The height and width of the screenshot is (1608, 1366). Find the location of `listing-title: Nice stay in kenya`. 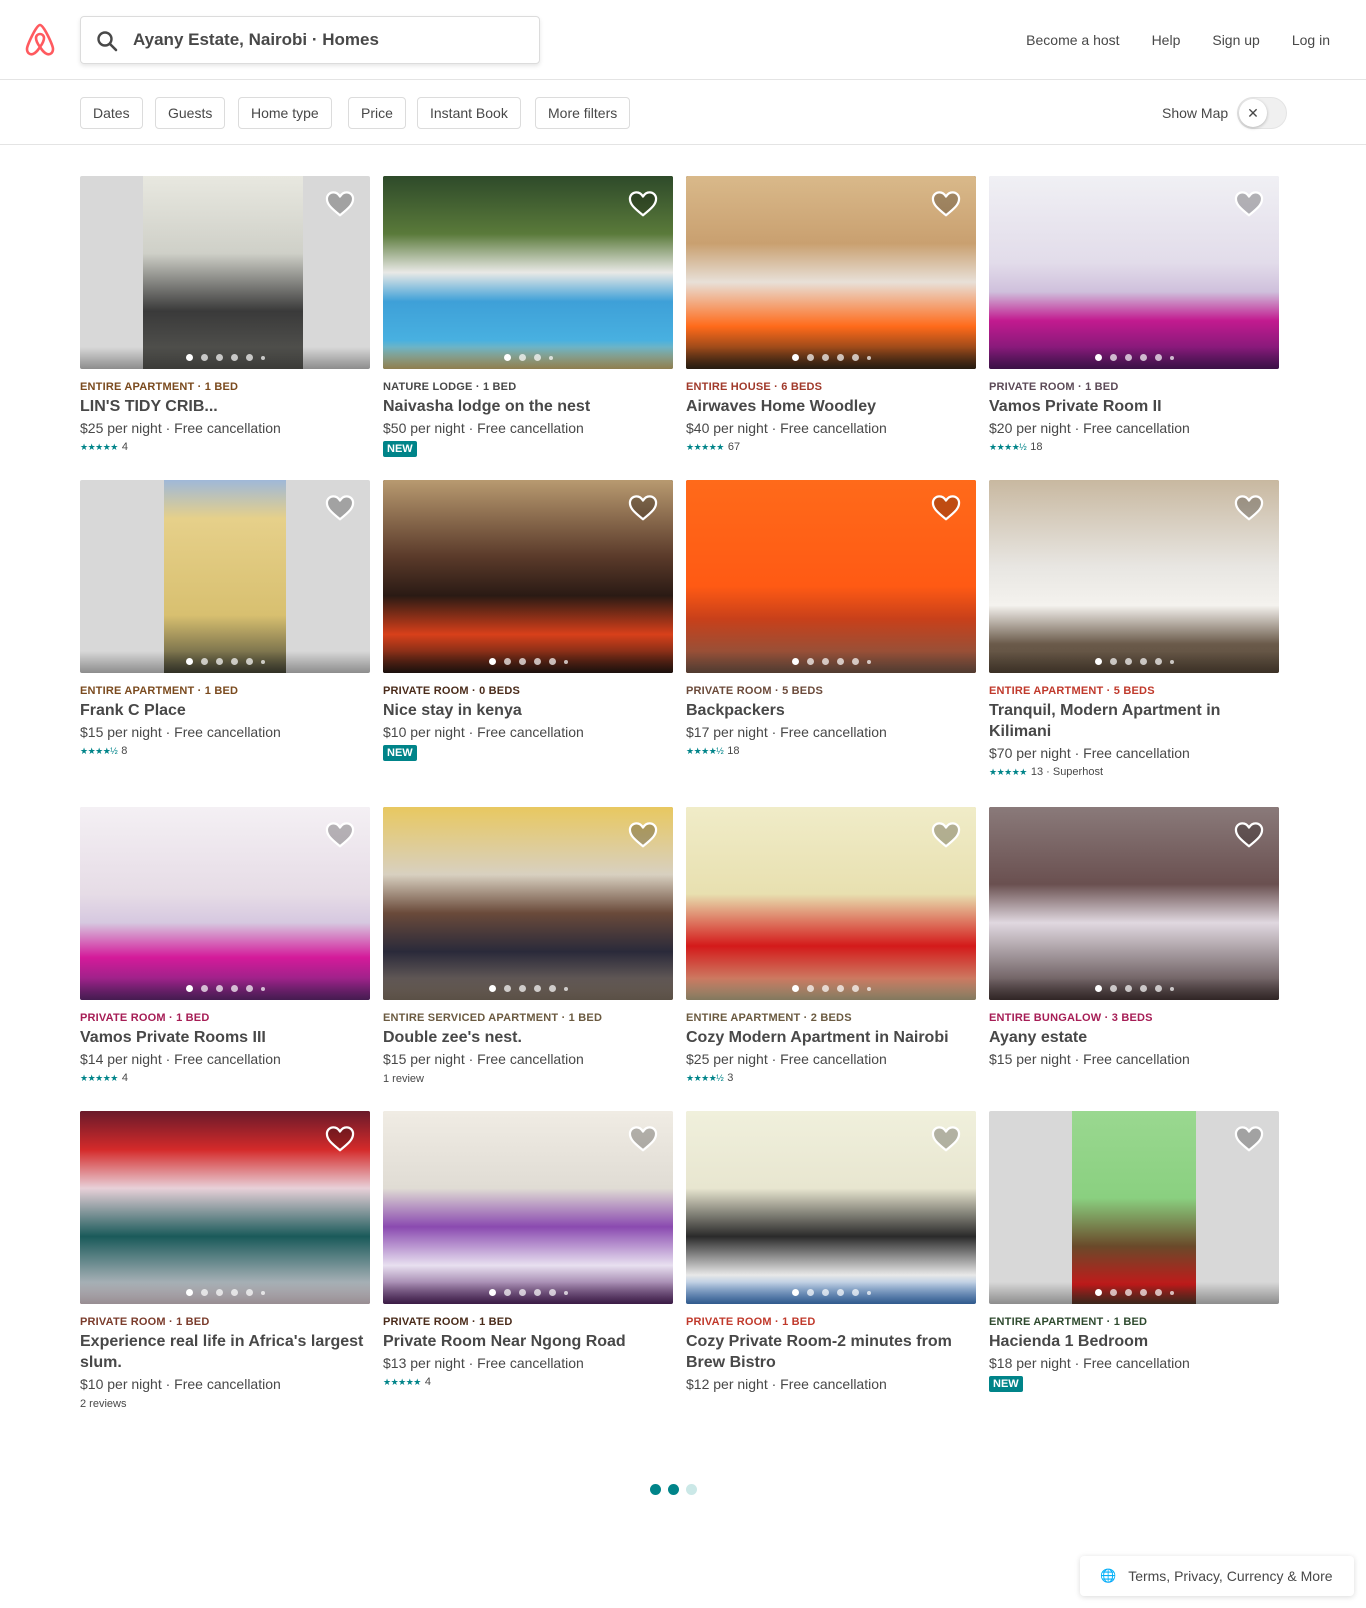

listing-title: Nice stay in kenya is located at coordinates (528, 710).